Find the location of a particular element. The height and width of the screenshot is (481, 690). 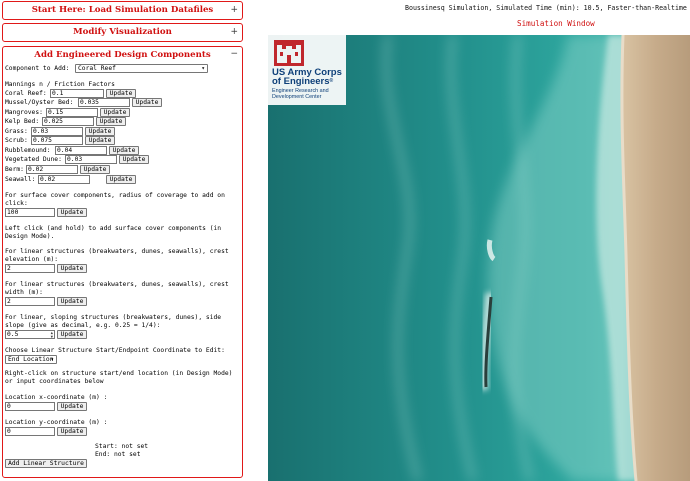

mussel-bed-update-button: Update is located at coordinates (147, 102).